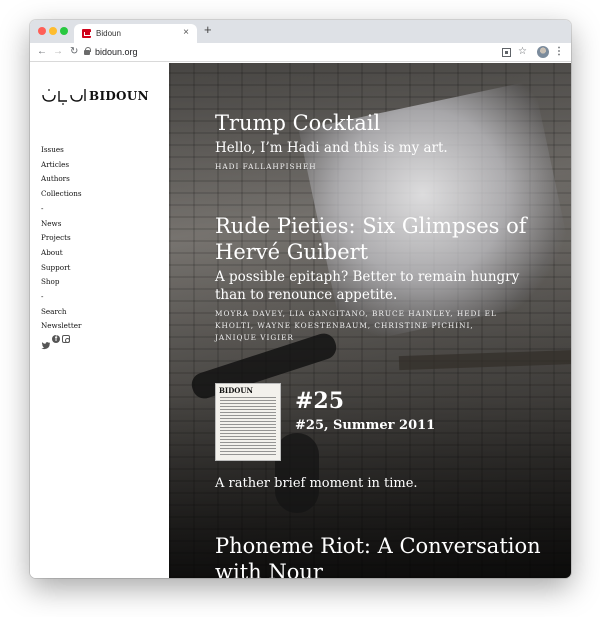  I want to click on minimize-window-button, so click(53, 31).